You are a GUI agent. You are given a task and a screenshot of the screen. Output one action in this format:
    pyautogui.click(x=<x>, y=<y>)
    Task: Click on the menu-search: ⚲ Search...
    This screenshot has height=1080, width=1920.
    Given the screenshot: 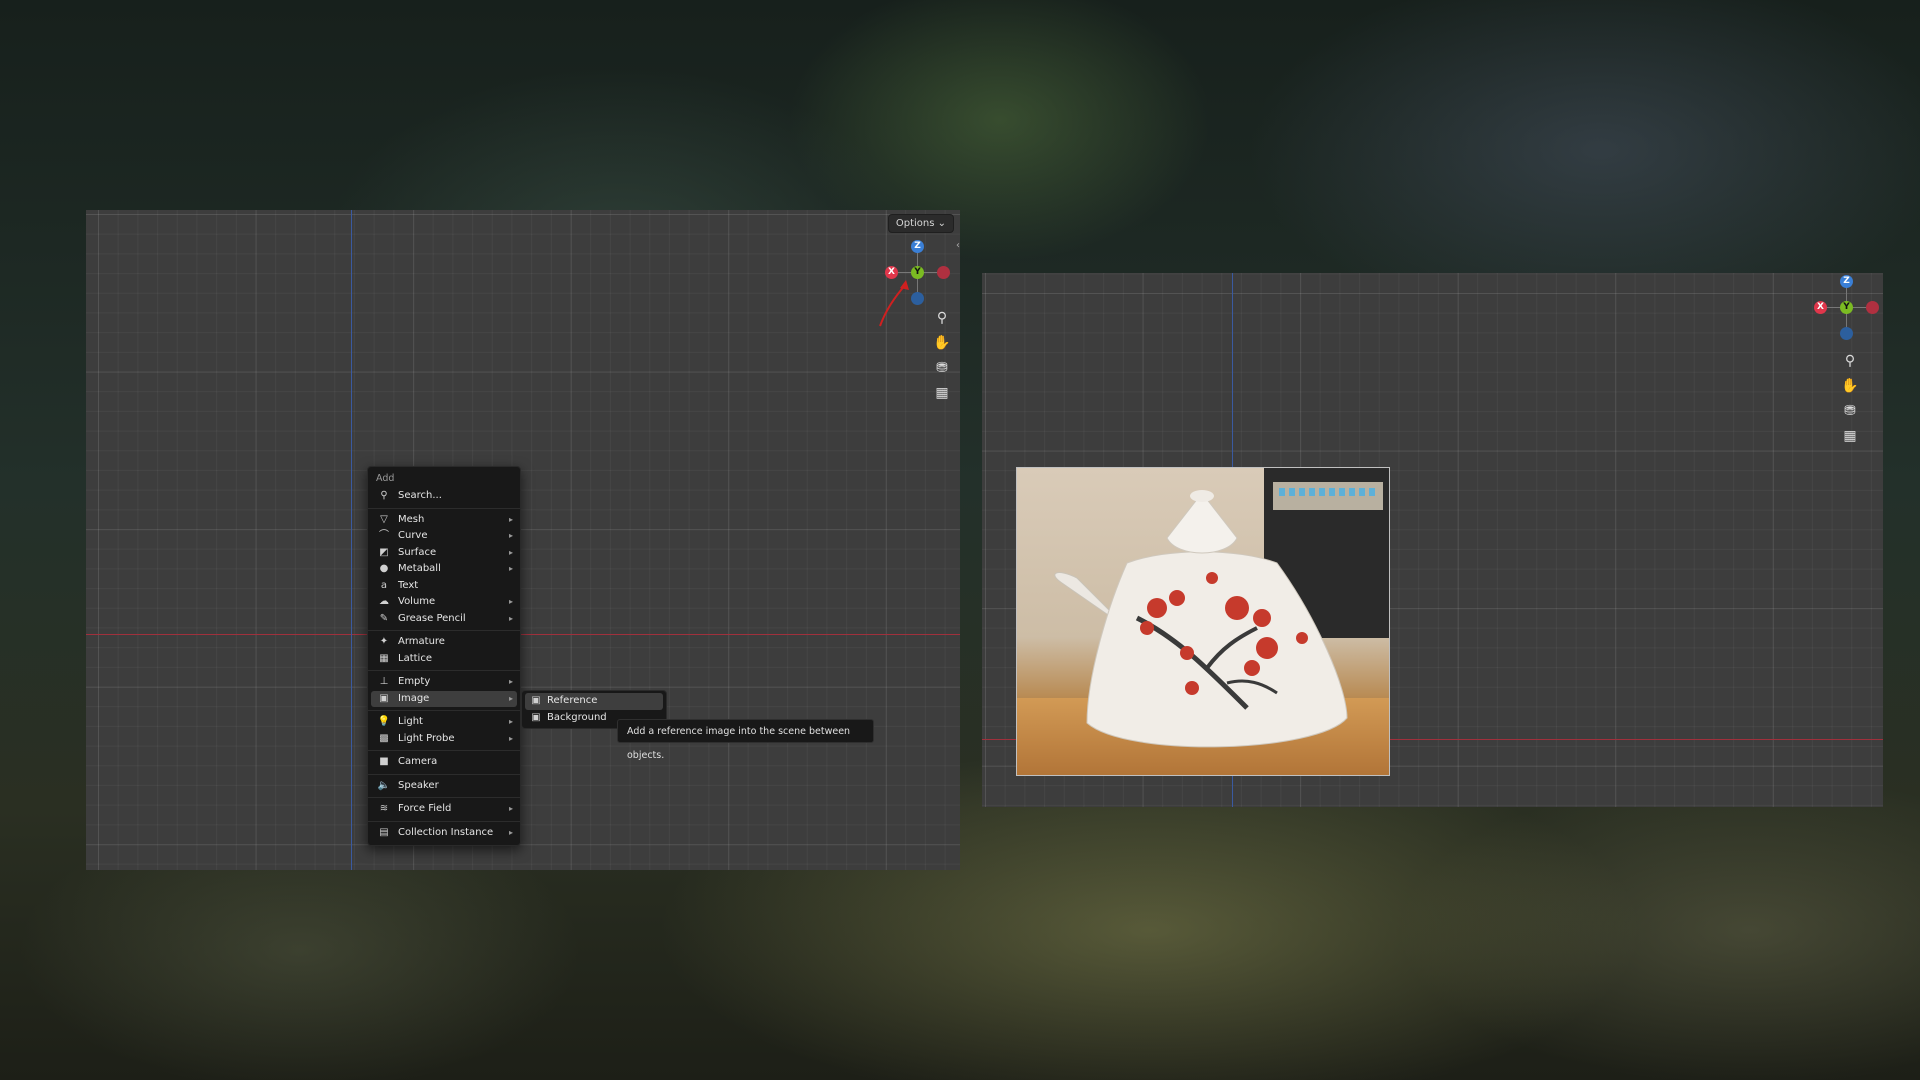 What is the action you would take?
    pyautogui.click(x=444, y=496)
    